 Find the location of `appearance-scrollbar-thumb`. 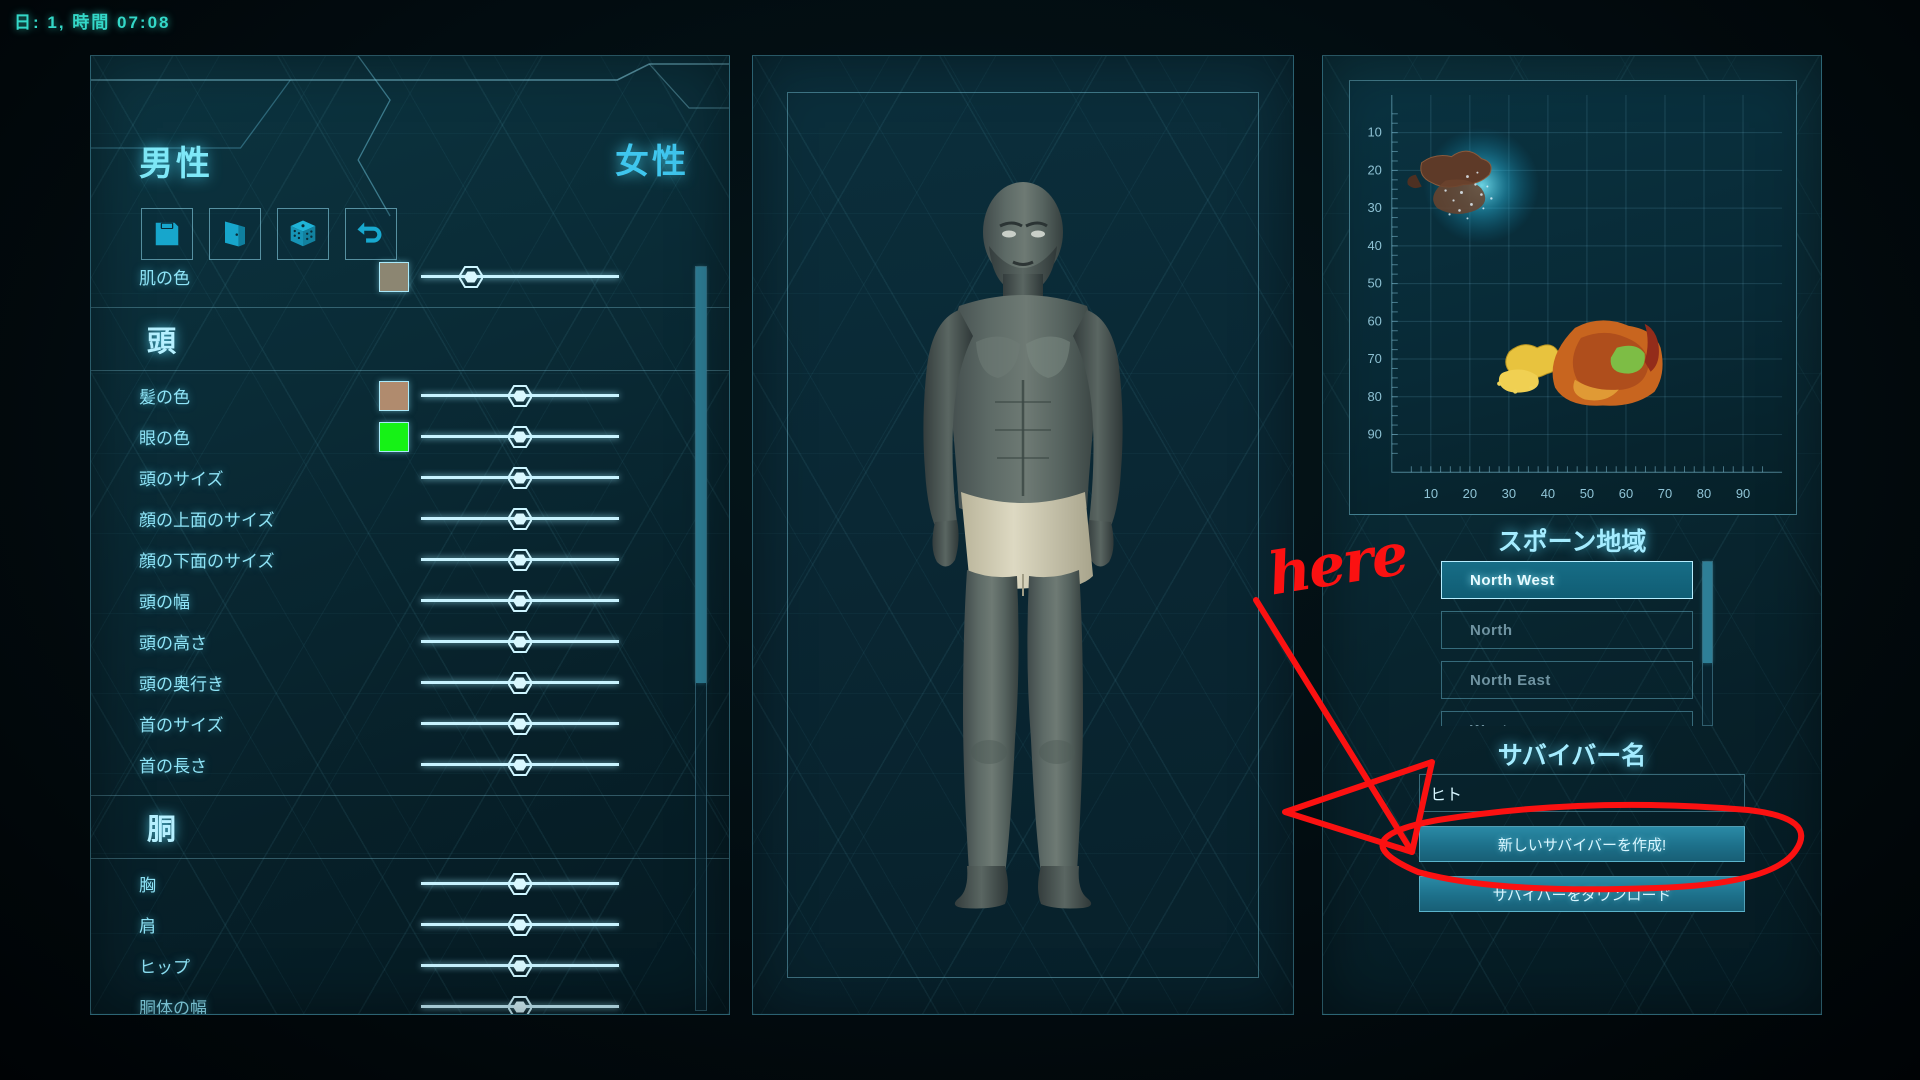

appearance-scrollbar-thumb is located at coordinates (701, 475).